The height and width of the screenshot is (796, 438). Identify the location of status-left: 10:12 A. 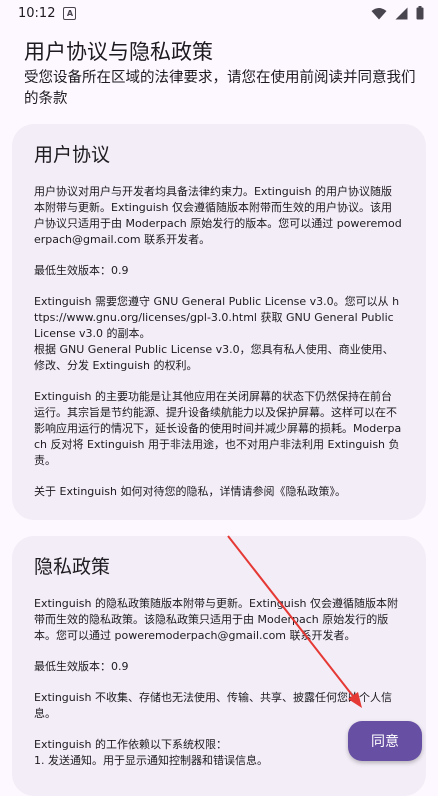
(47, 13).